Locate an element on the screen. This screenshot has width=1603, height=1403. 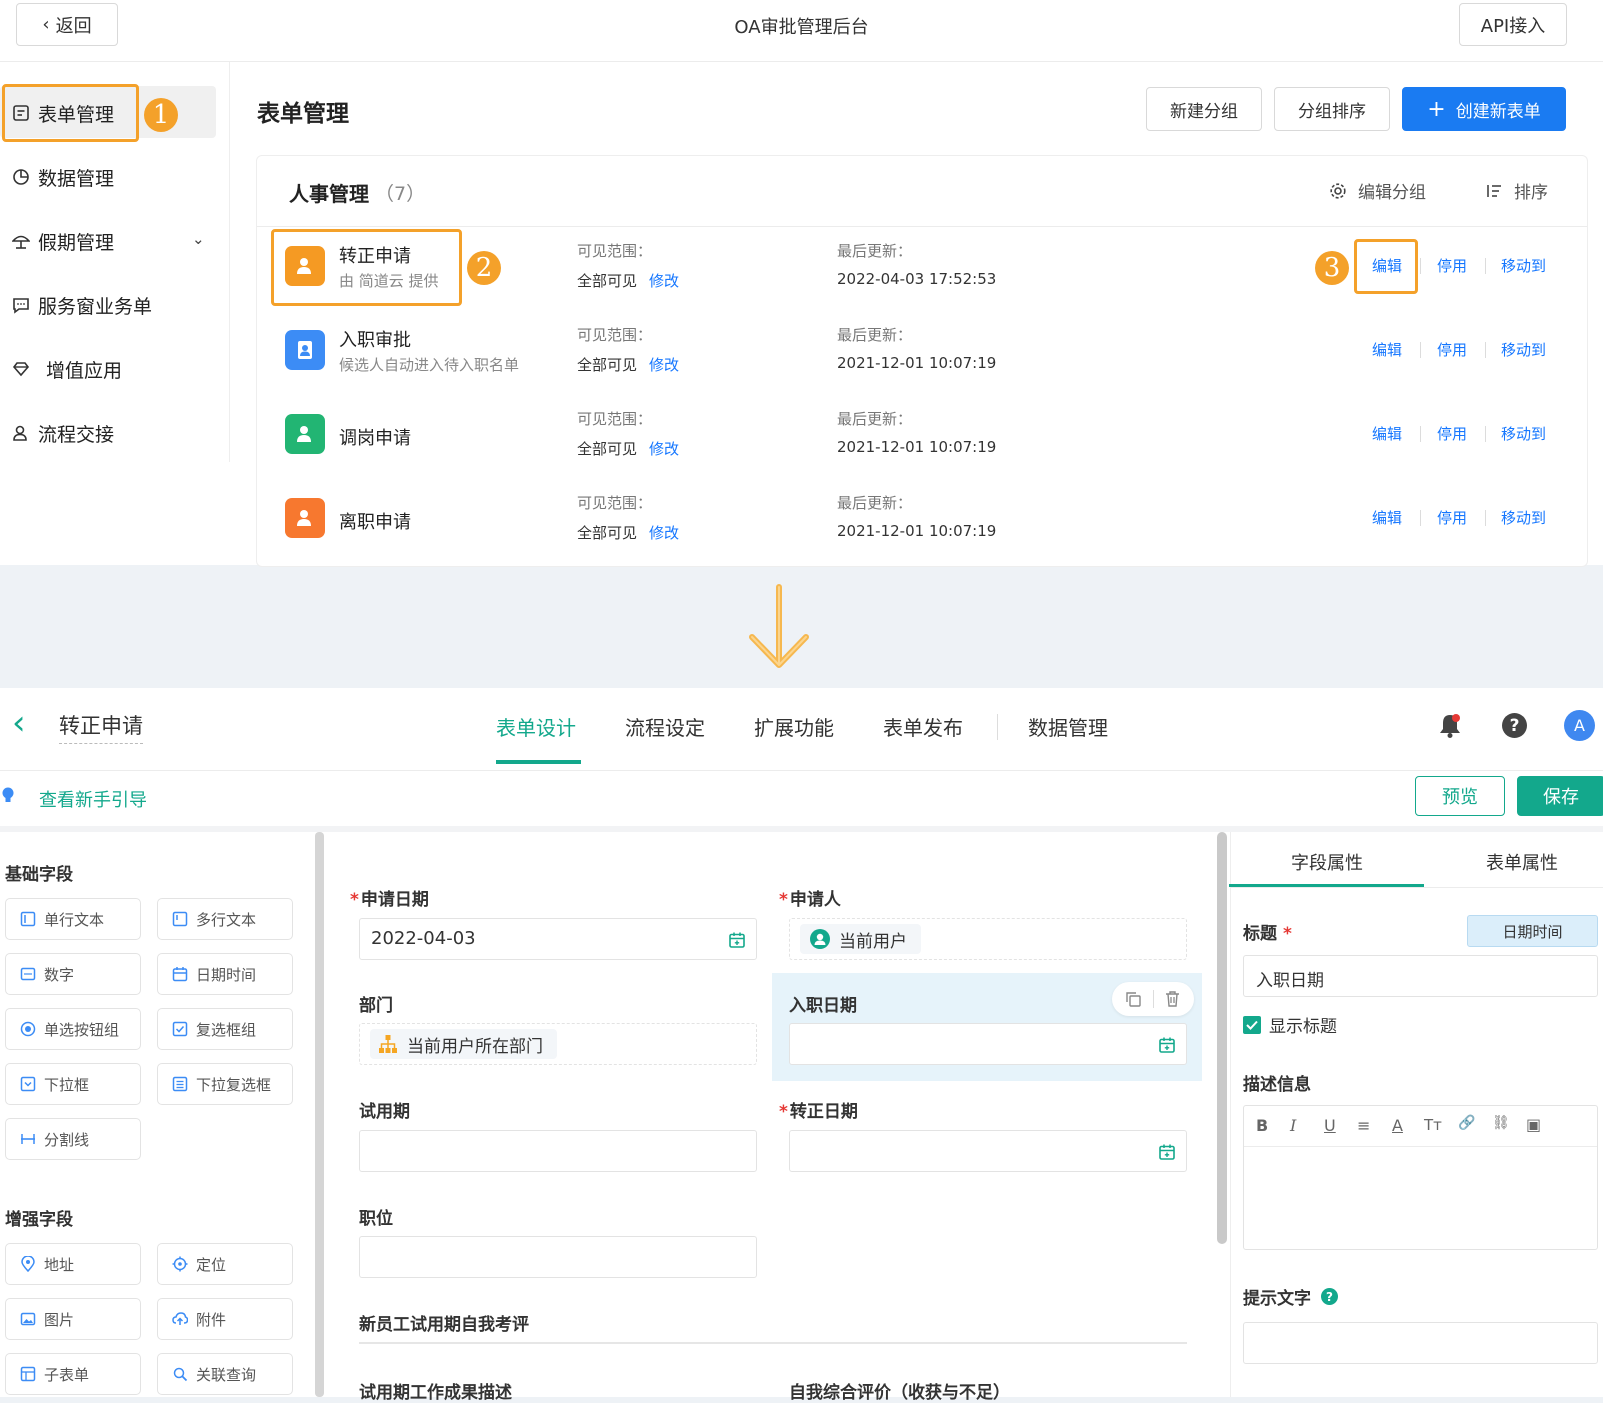
field-label: 地址 is located at coordinates (59, 1264).